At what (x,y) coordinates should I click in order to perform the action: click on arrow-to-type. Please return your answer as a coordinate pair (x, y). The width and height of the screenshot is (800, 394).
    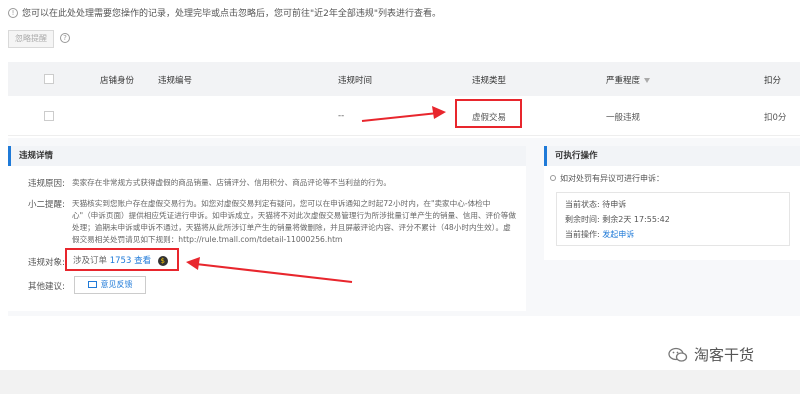
    Looking at the image, I should click on (403, 114).